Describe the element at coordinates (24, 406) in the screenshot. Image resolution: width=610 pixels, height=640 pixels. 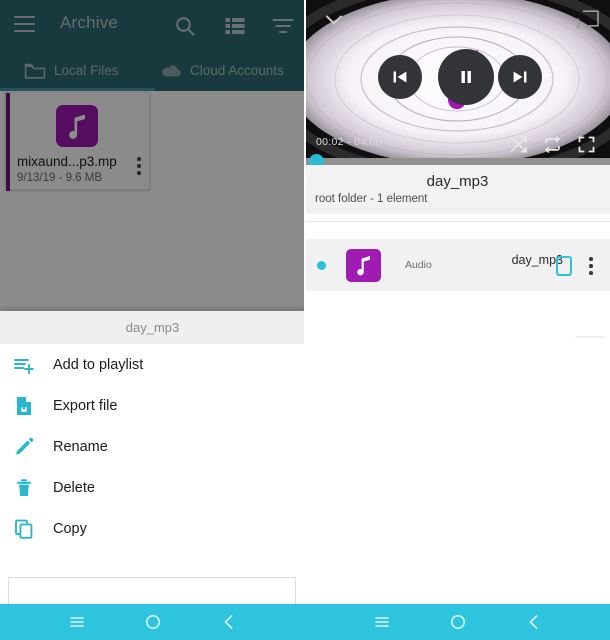
I see `export-file-icon` at that location.